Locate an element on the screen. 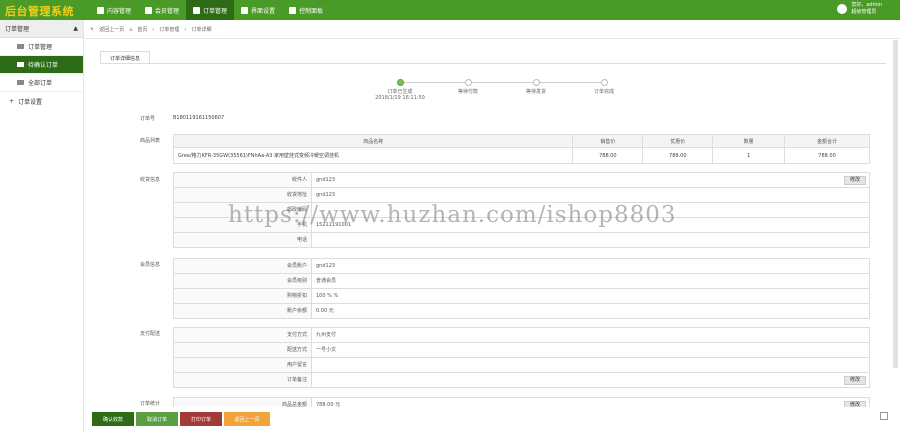 The image size is (900, 432). back-icon: ↰ is located at coordinates (92, 29).